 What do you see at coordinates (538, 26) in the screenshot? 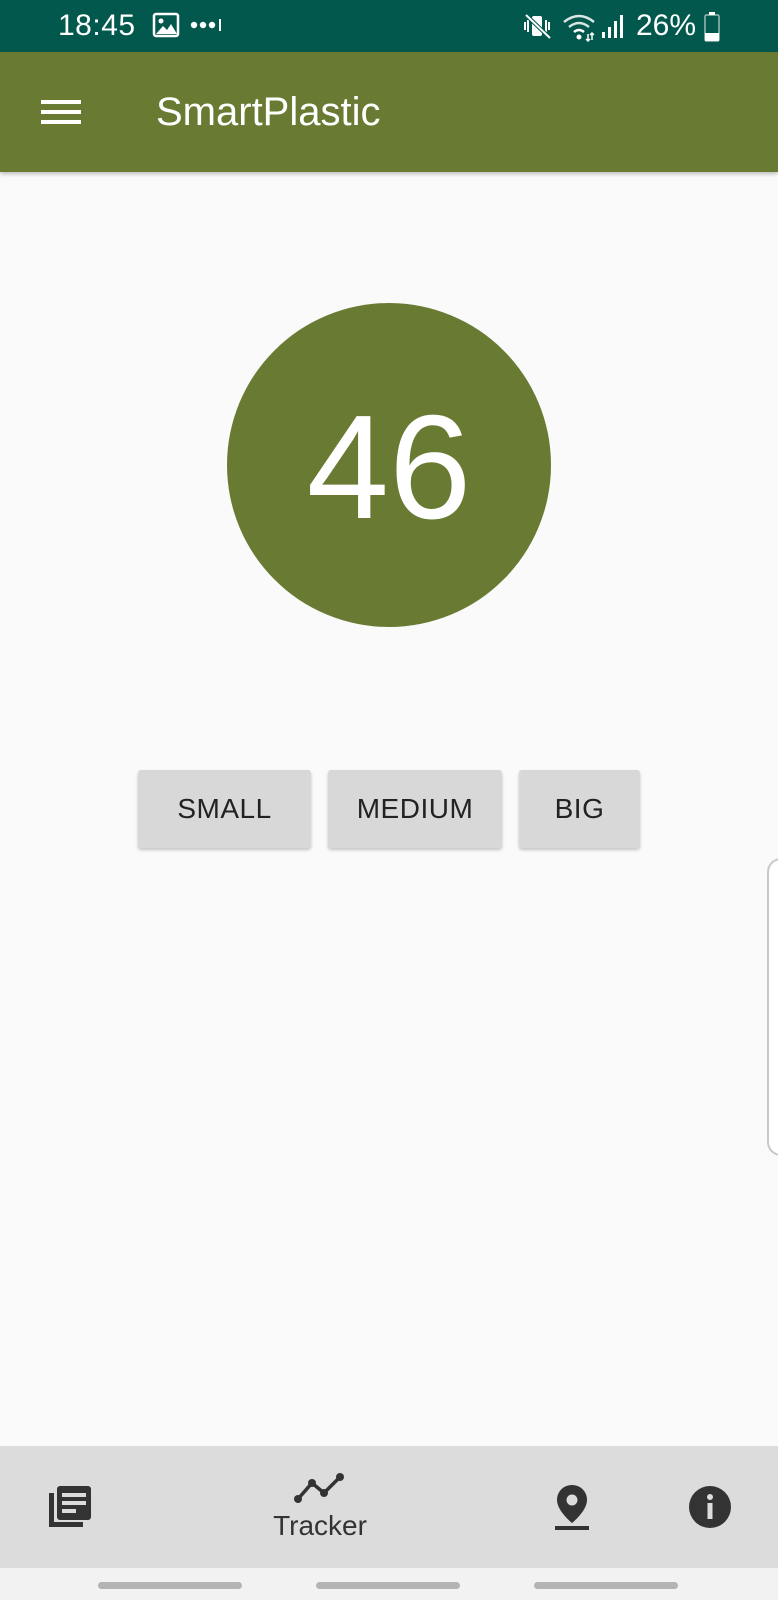
I see `vibrate-mute-icon` at bounding box center [538, 26].